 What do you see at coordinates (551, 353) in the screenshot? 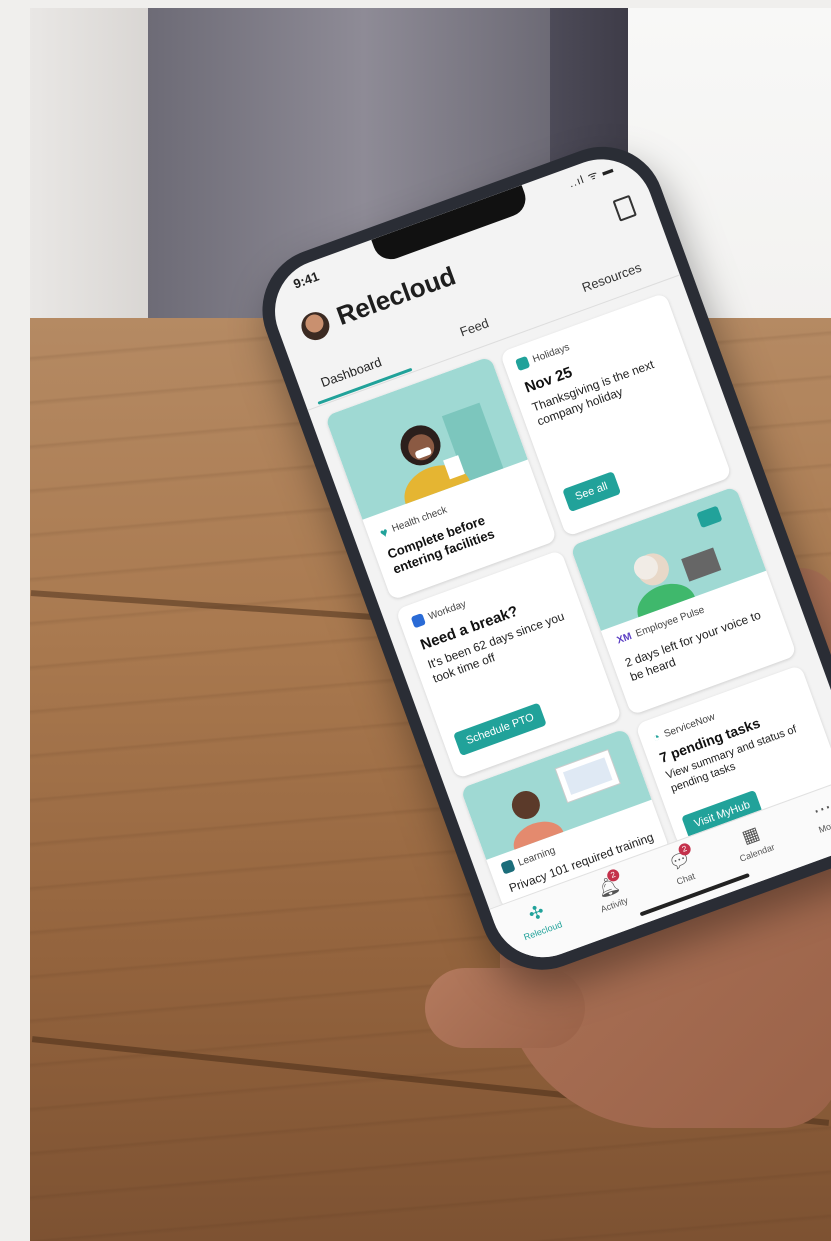
I see `card-source-label: Holidays` at bounding box center [551, 353].